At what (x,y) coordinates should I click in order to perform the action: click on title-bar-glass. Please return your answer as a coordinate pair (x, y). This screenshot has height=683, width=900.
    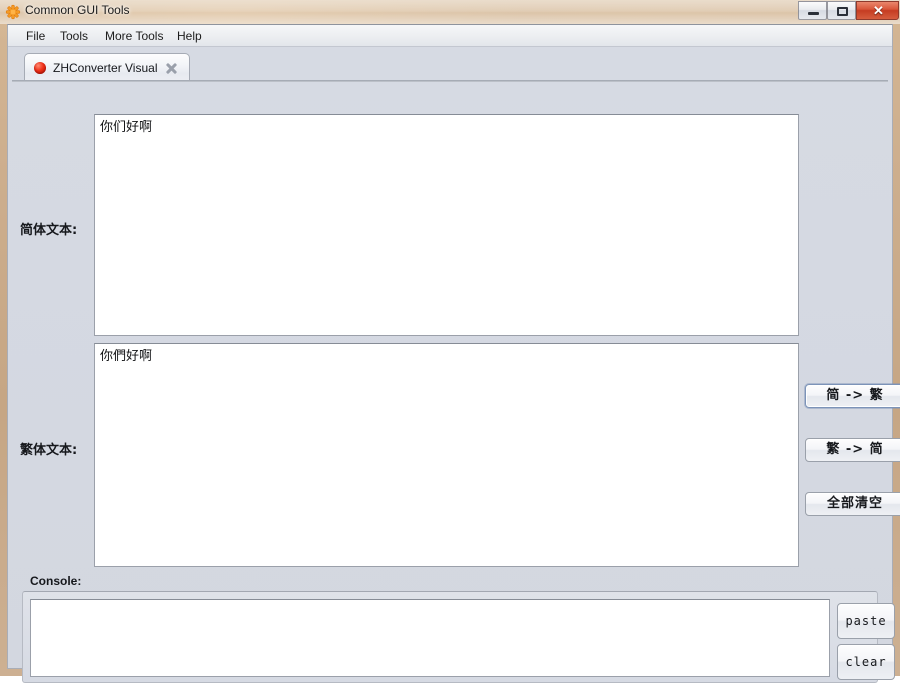
    Looking at the image, I should click on (450, 12).